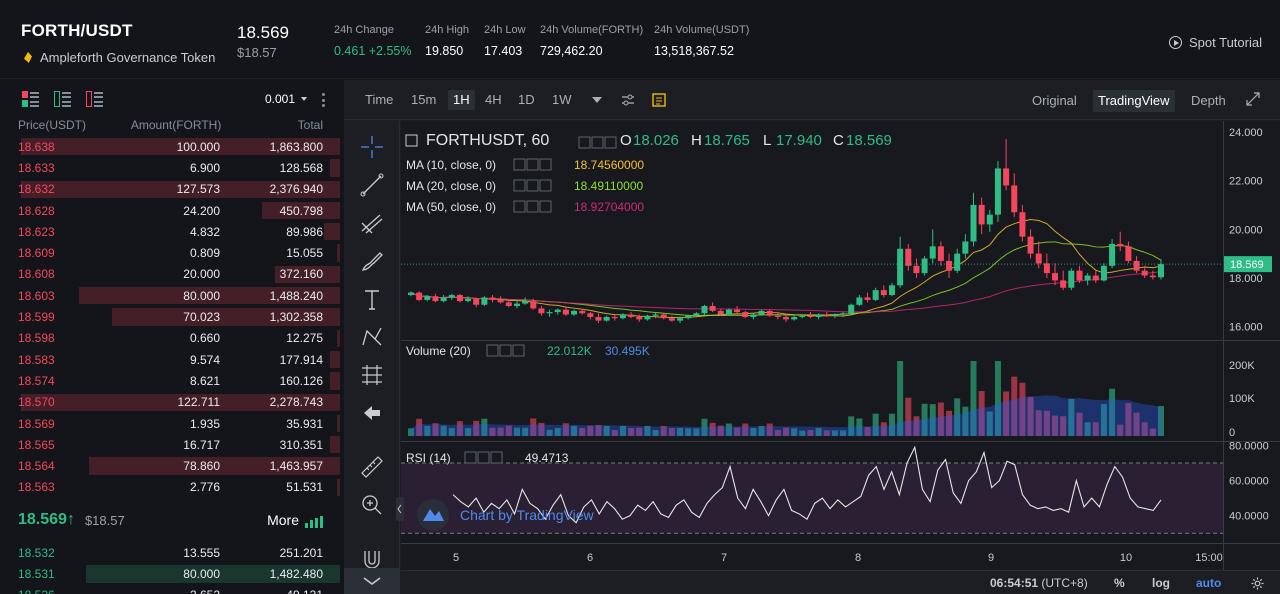 The height and width of the screenshot is (594, 1280). What do you see at coordinates (372, 375) in the screenshot?
I see `fib-tool-icon` at bounding box center [372, 375].